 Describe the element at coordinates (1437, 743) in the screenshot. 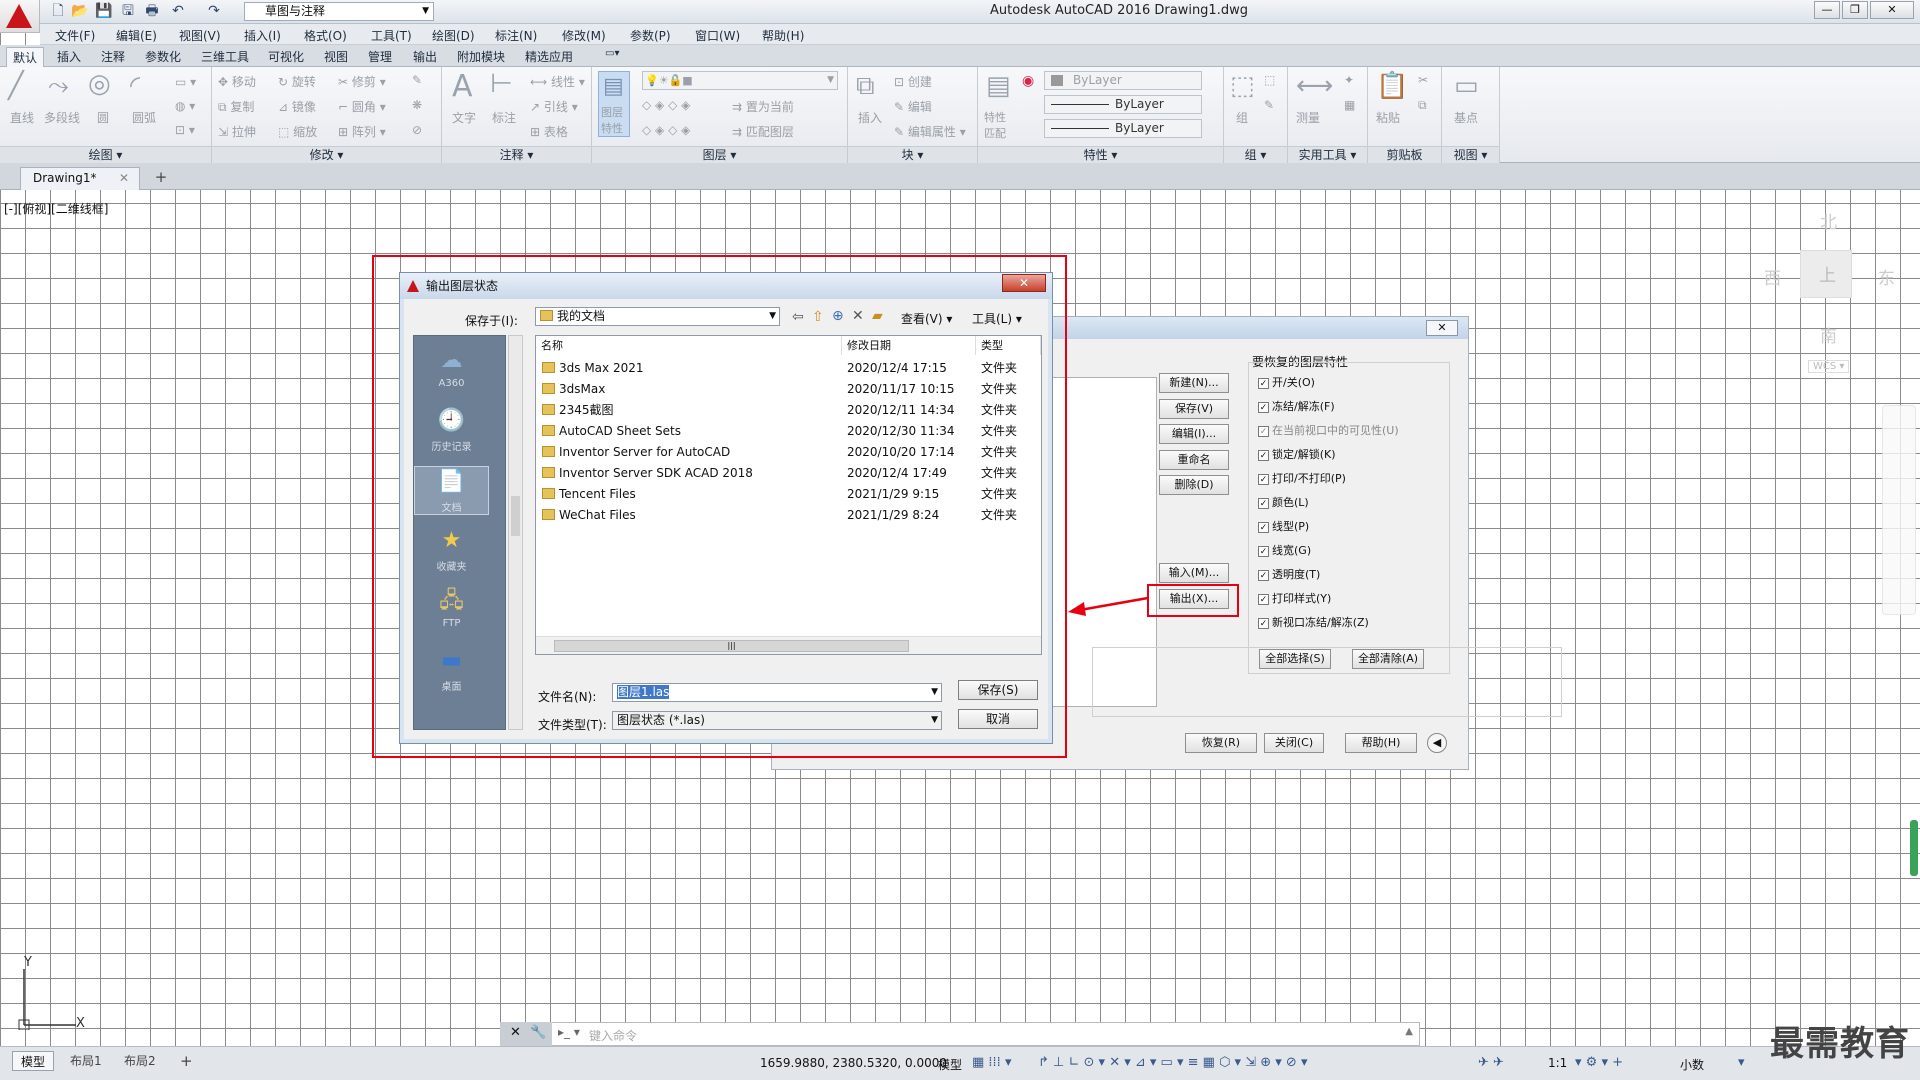

I see `collapse-icon: ◀` at that location.